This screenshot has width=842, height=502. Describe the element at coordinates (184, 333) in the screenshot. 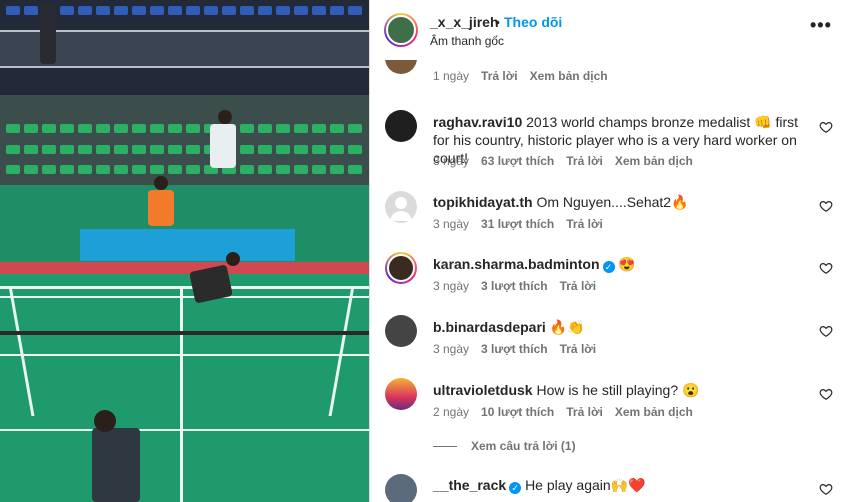

I see `video-net` at that location.